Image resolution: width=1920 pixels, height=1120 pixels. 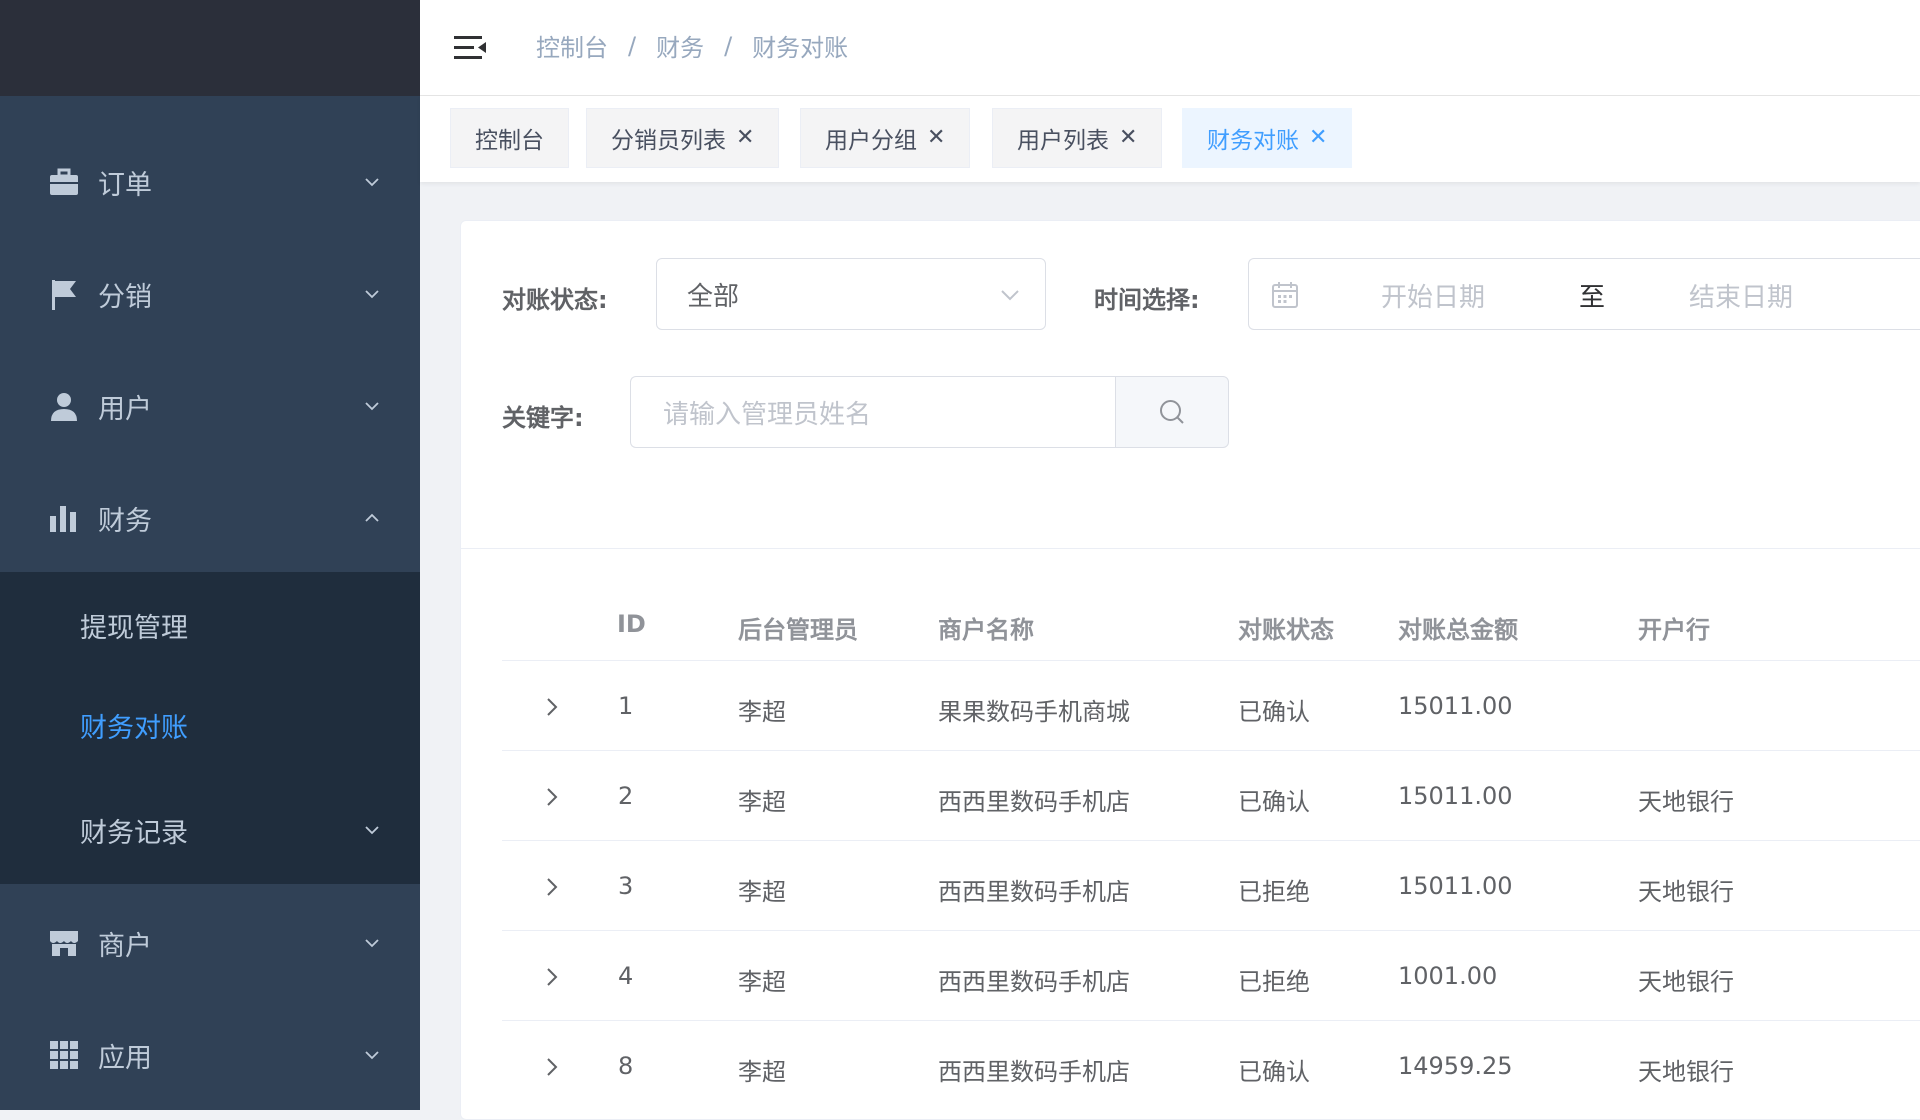 I want to click on sidebar-item-finance: 财务, so click(x=210, y=518).